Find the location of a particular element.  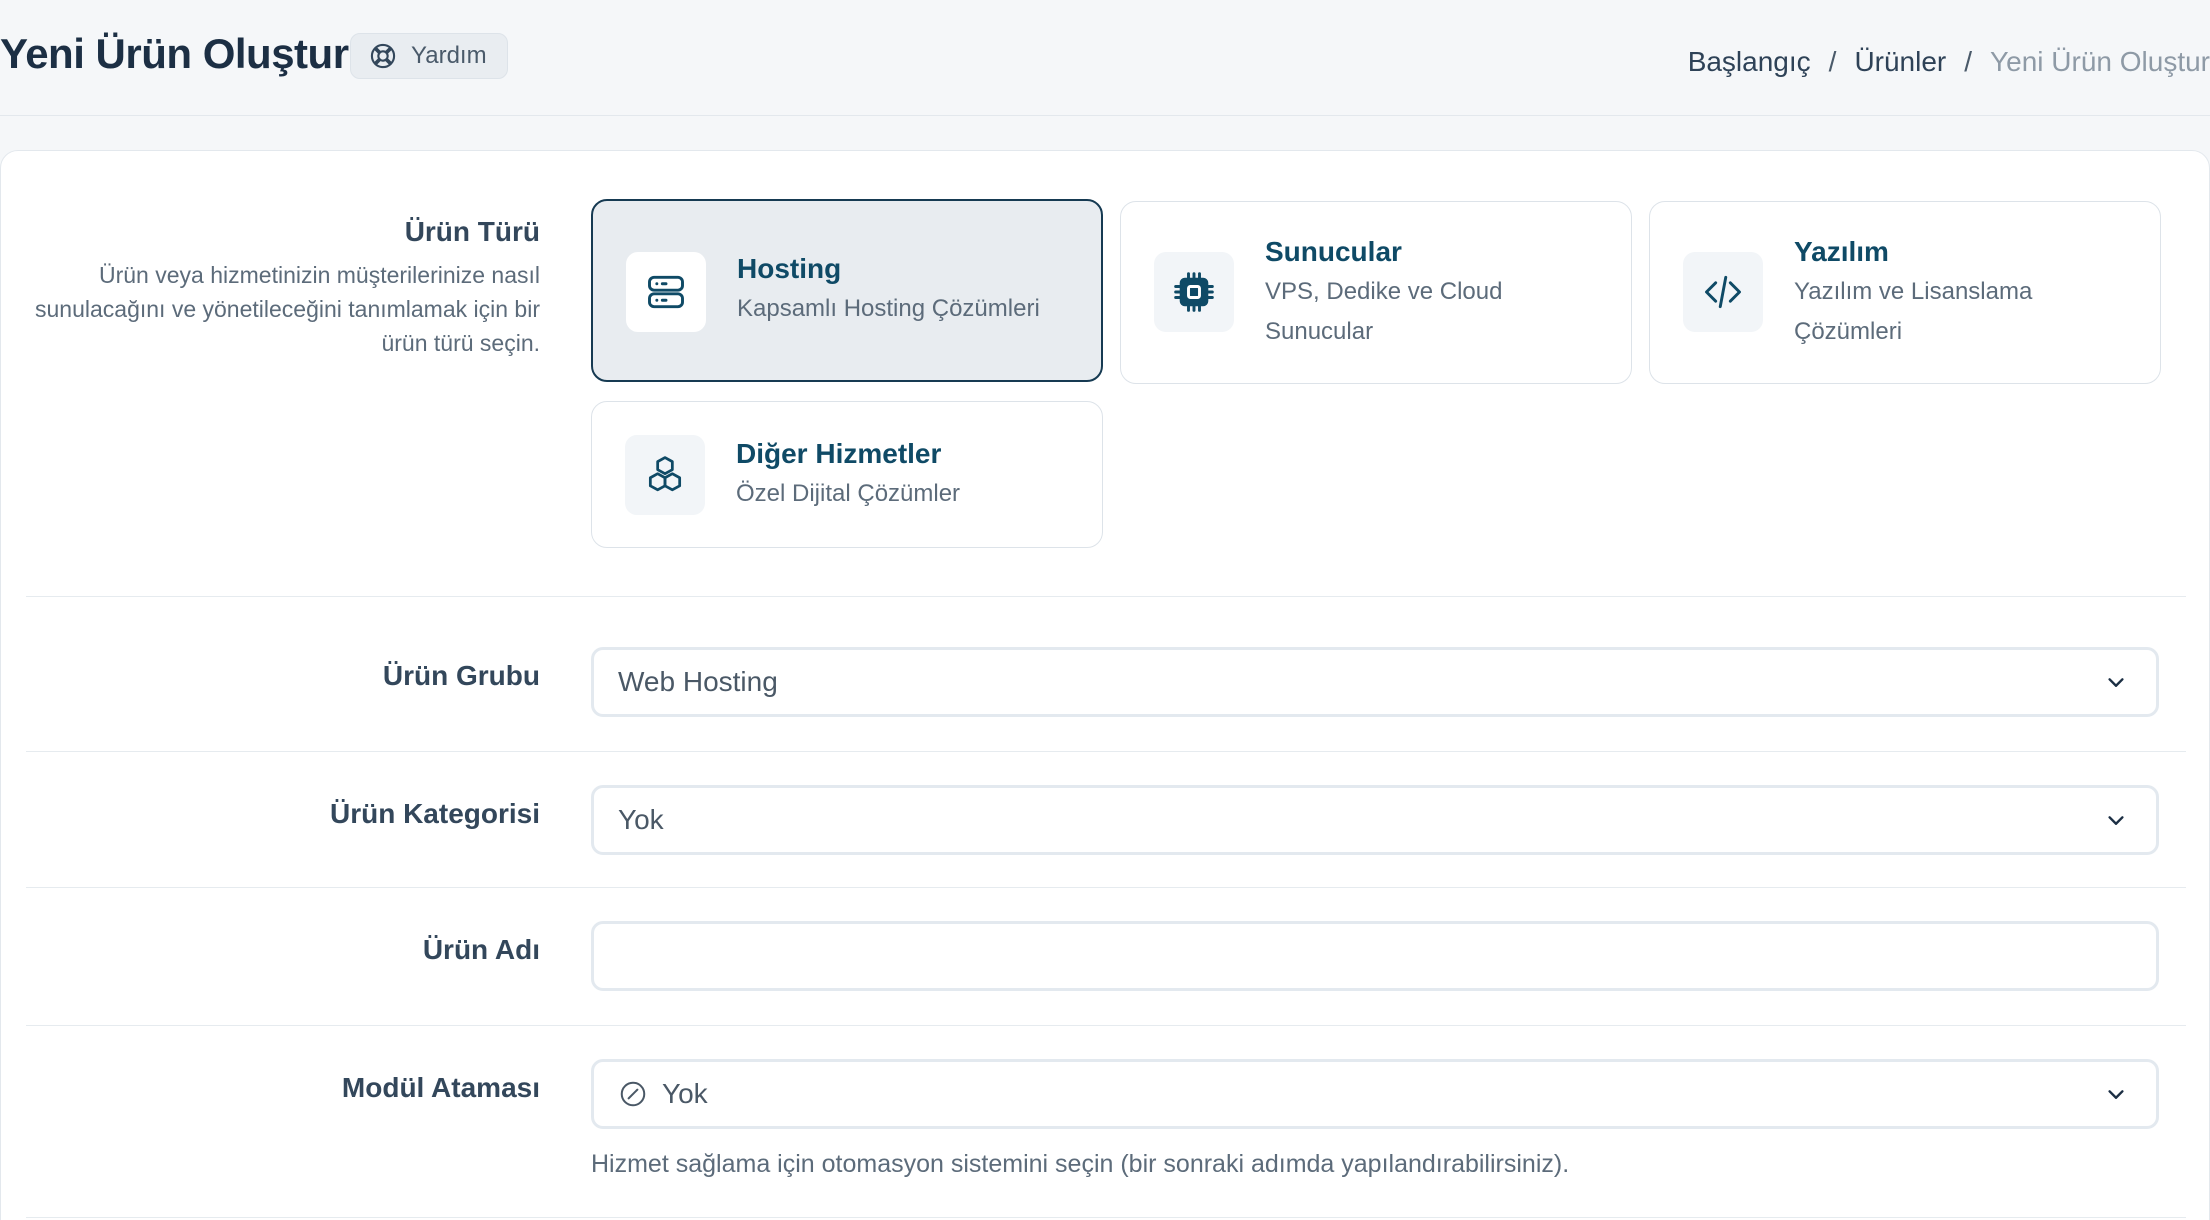

breadcrumb-current: Yeni Ürün Oluştur is located at coordinates (2100, 61).